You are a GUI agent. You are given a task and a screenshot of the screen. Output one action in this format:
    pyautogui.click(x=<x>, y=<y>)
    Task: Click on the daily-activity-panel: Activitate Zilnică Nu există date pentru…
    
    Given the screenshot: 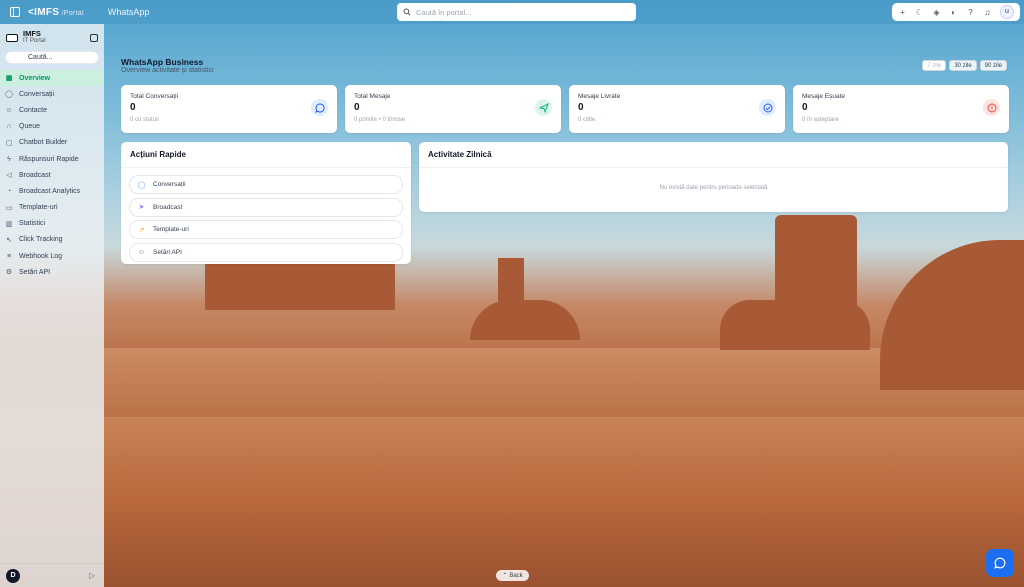 What is the action you would take?
    pyautogui.click(x=713, y=177)
    